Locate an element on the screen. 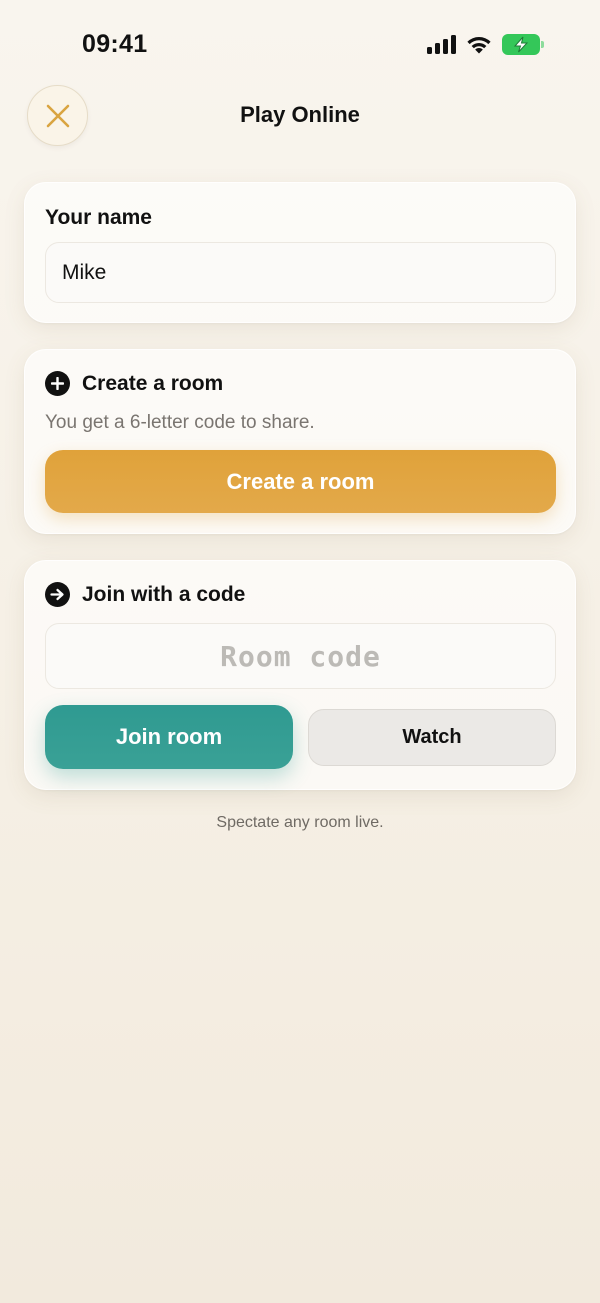  page-title: Play Online is located at coordinates (300, 114).